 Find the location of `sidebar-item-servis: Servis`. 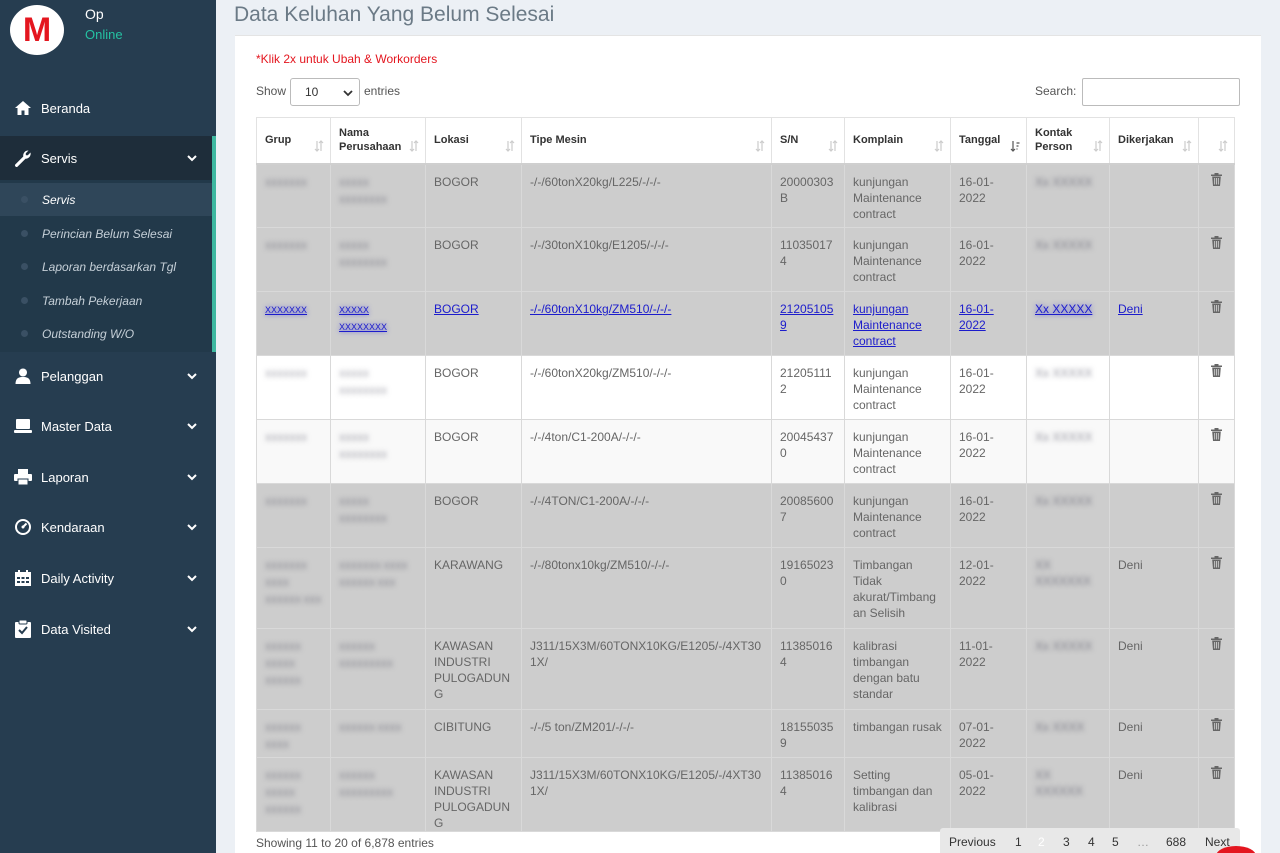

sidebar-item-servis: Servis is located at coordinates (108, 158).